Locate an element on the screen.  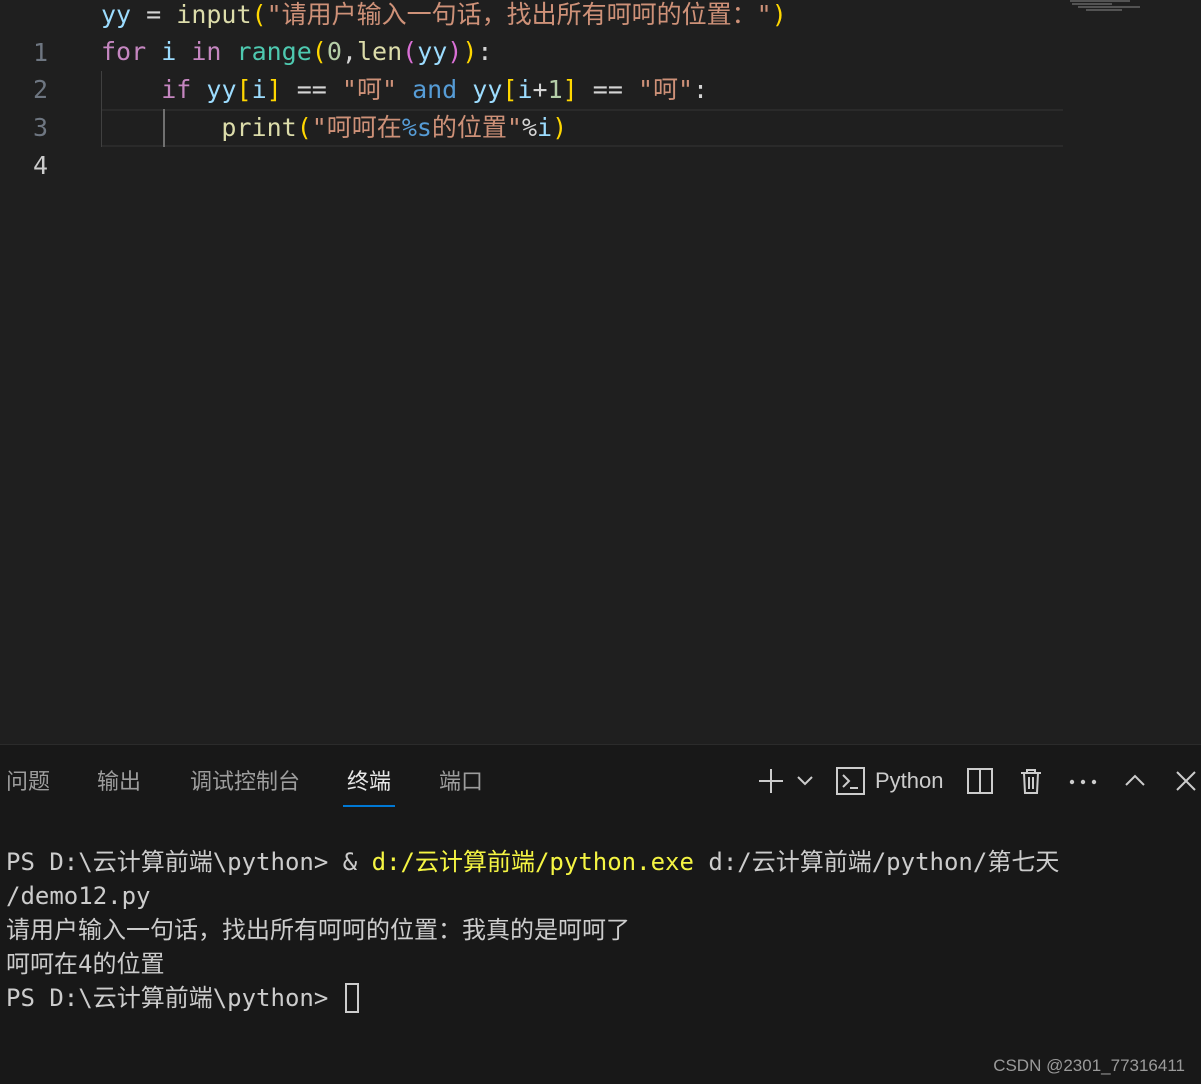
code-token: and is located at coordinates (435, 89).